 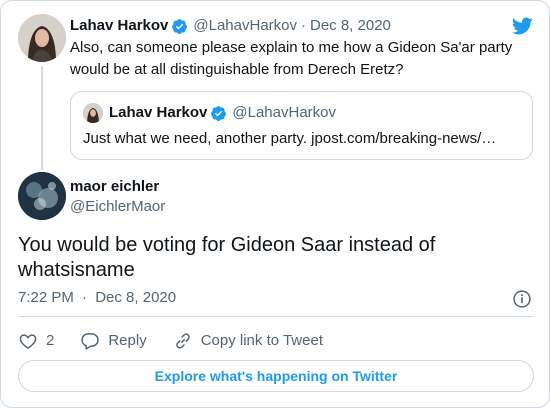 I want to click on tweet-timestamp: 7:22 PM · Dec 8, 2020, so click(x=97, y=298).